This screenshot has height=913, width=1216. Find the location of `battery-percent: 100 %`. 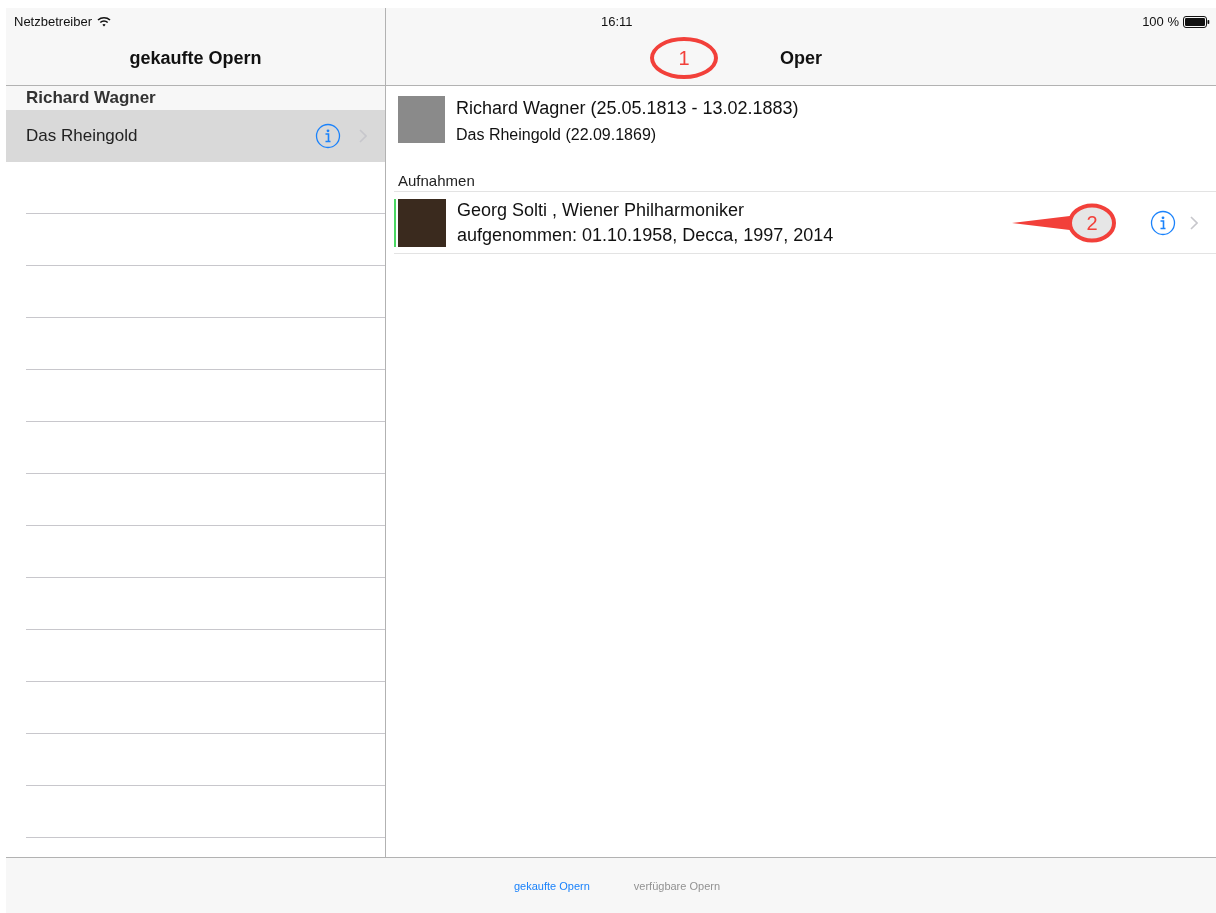

battery-percent: 100 % is located at coordinates (1160, 21).